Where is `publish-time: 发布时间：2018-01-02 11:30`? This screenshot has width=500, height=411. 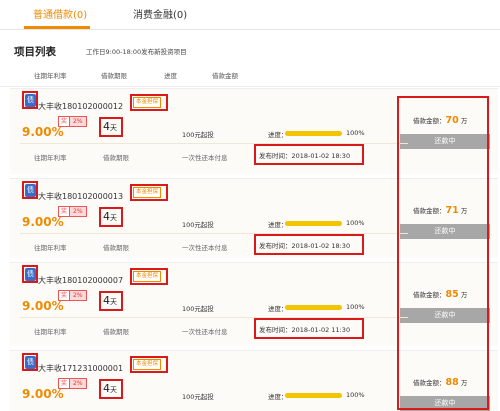
publish-time: 发布时间：2018-01-02 11:30 is located at coordinates (305, 330).